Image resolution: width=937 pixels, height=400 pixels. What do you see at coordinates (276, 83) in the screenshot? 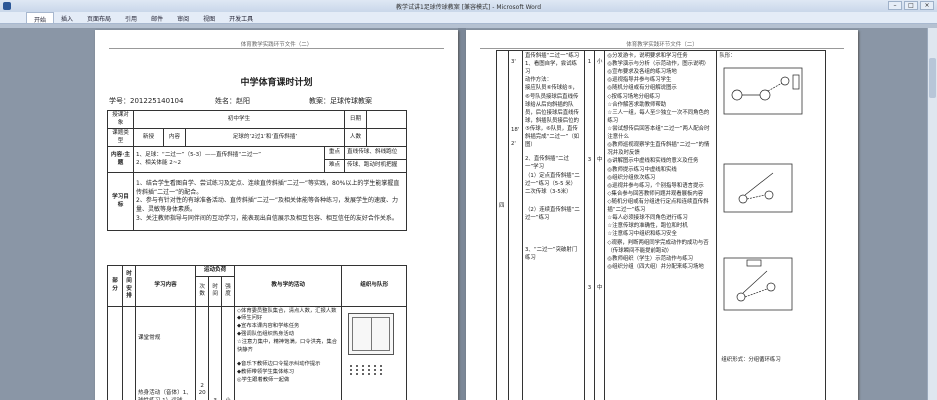
I see `doc-title: 中学体育课时计划` at bounding box center [276, 83].